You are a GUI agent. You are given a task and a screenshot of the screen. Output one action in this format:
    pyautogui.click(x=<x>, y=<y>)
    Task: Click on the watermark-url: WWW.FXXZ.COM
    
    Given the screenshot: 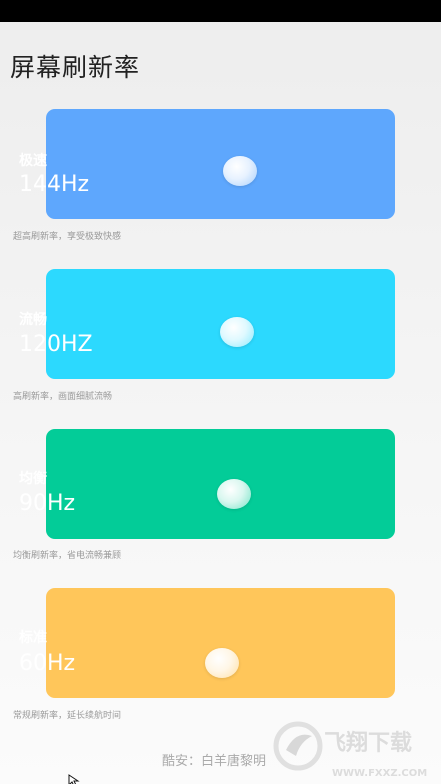 What is the action you would take?
    pyautogui.click(x=379, y=773)
    